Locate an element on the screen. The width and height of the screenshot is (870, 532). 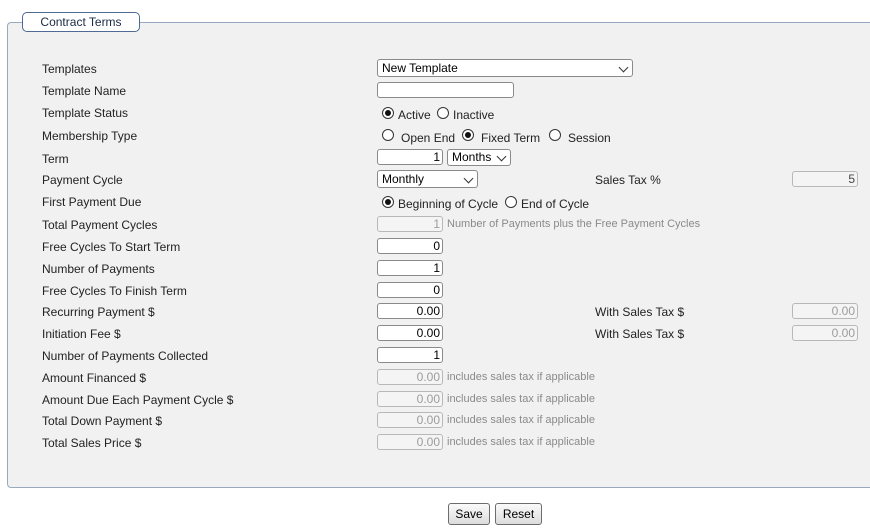
session-radio is located at coordinates (555, 135).